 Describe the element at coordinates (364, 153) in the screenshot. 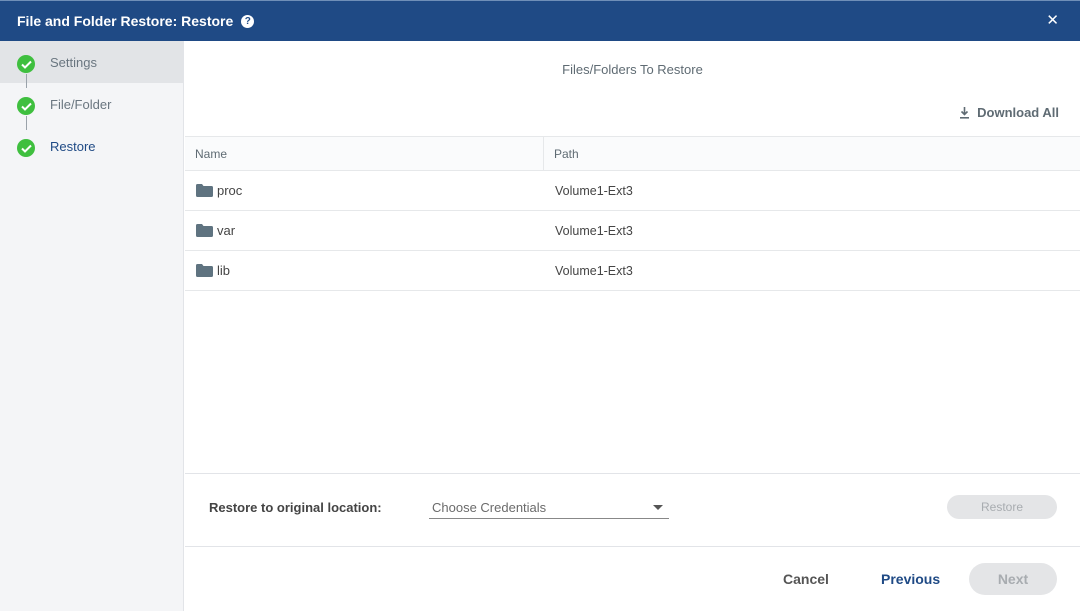

I see `column-header-name: Name` at that location.